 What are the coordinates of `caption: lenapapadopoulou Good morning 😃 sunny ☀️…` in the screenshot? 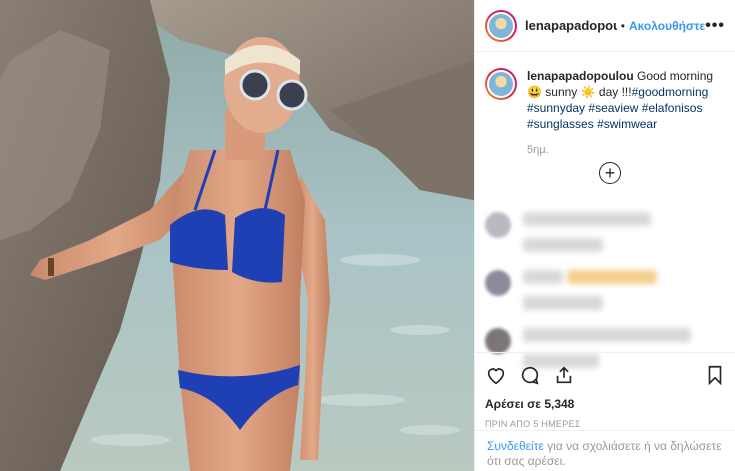 It's located at (605, 92).